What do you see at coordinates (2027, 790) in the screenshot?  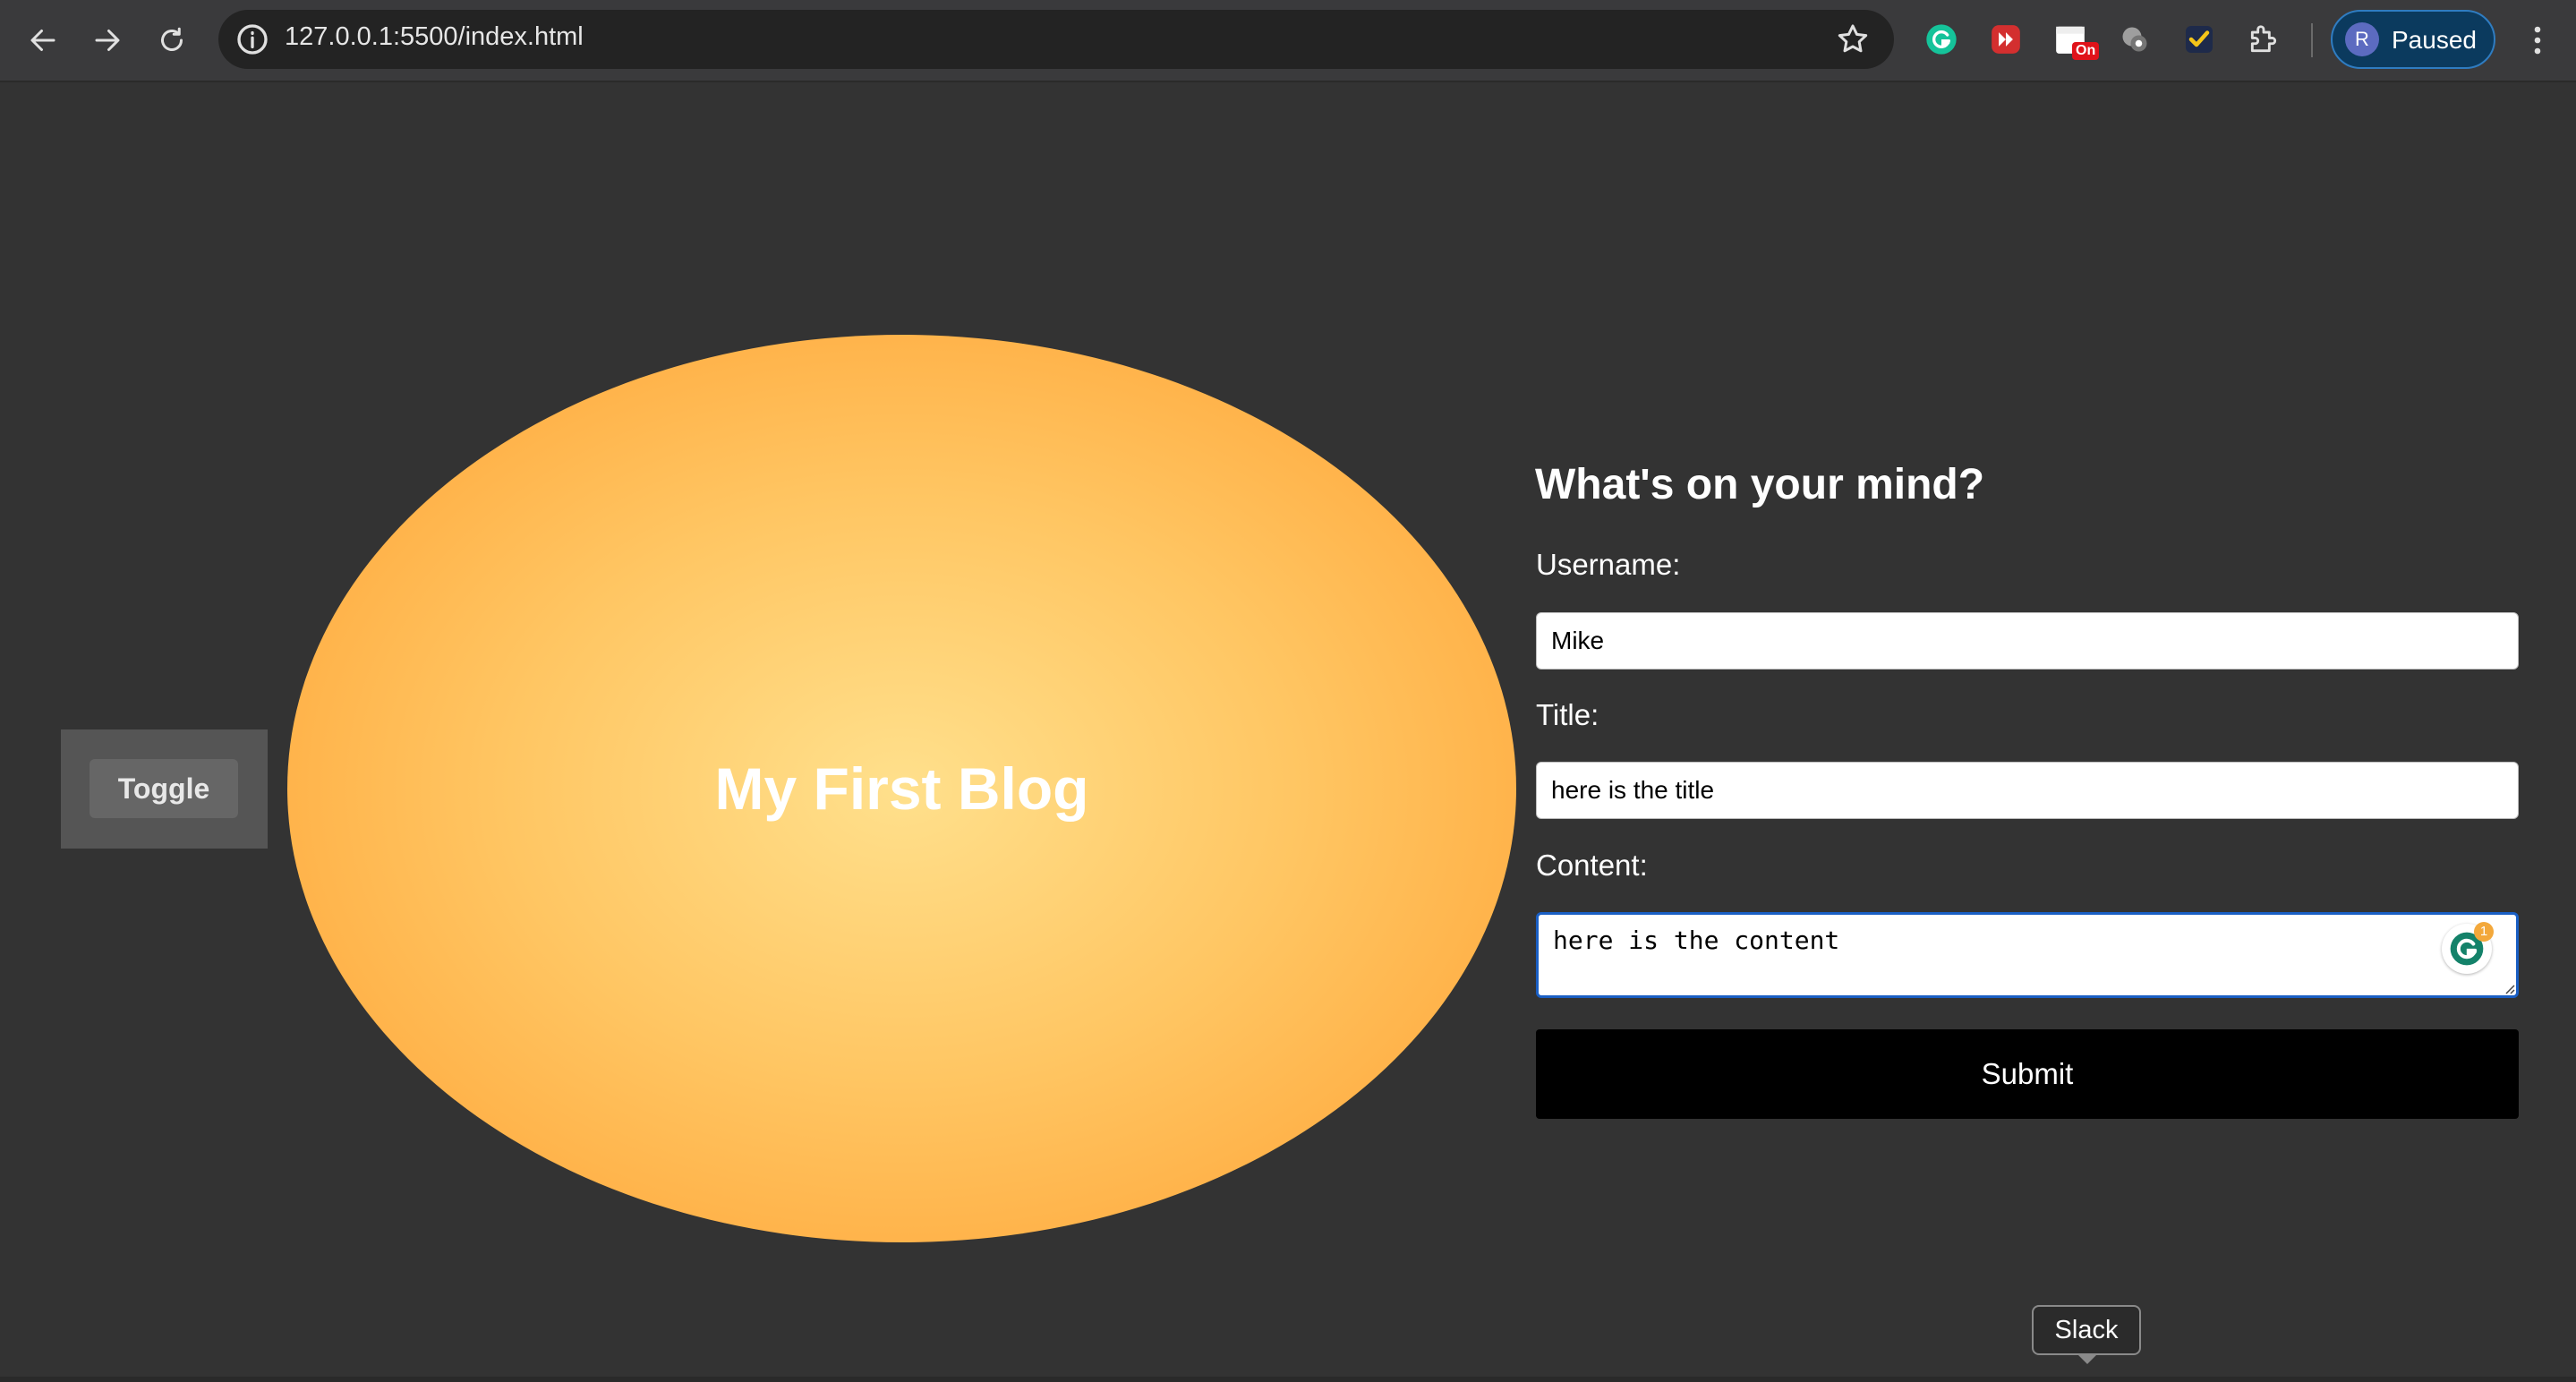 I see `title-input` at bounding box center [2027, 790].